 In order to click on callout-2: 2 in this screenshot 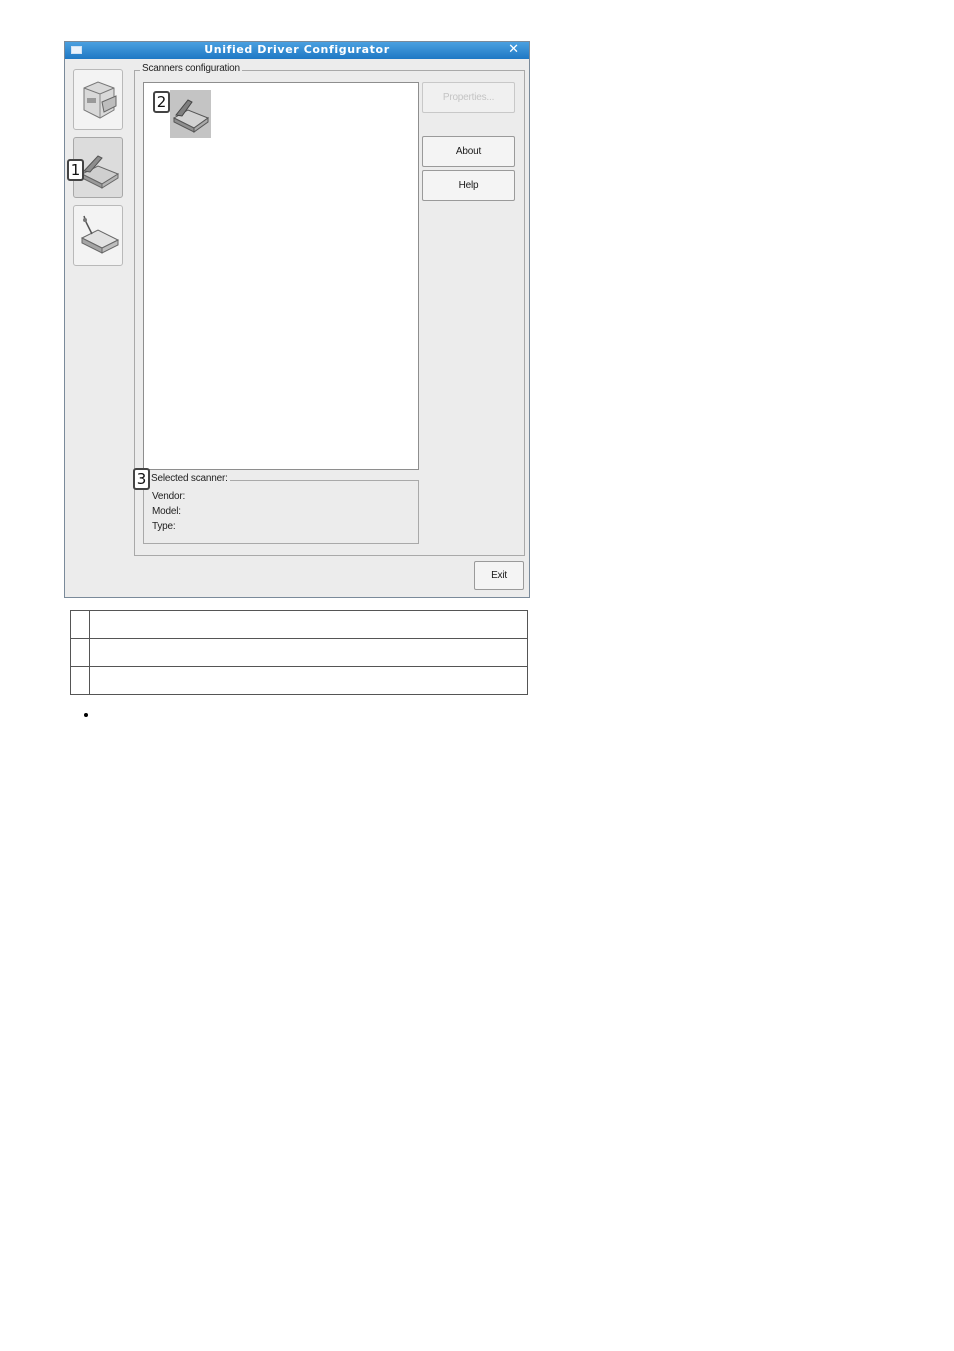, I will do `click(161, 102)`.